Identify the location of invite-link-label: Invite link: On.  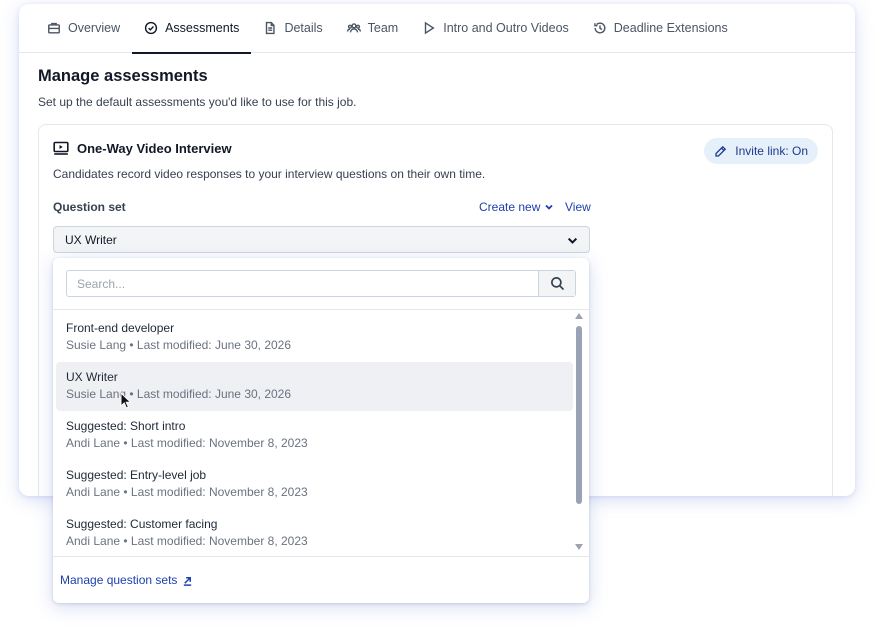
(771, 151).